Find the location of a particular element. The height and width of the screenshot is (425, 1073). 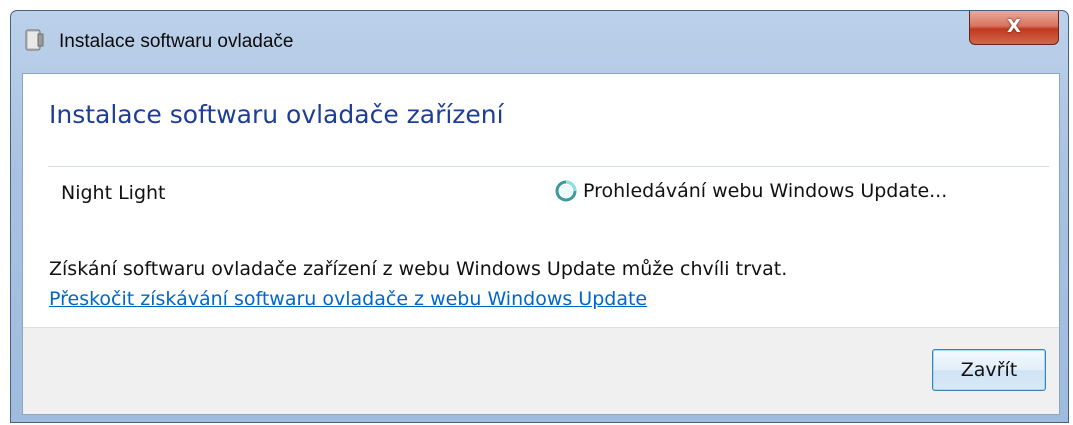

title-bar: Instalace softwaru ovladače X is located at coordinates (539, 42).